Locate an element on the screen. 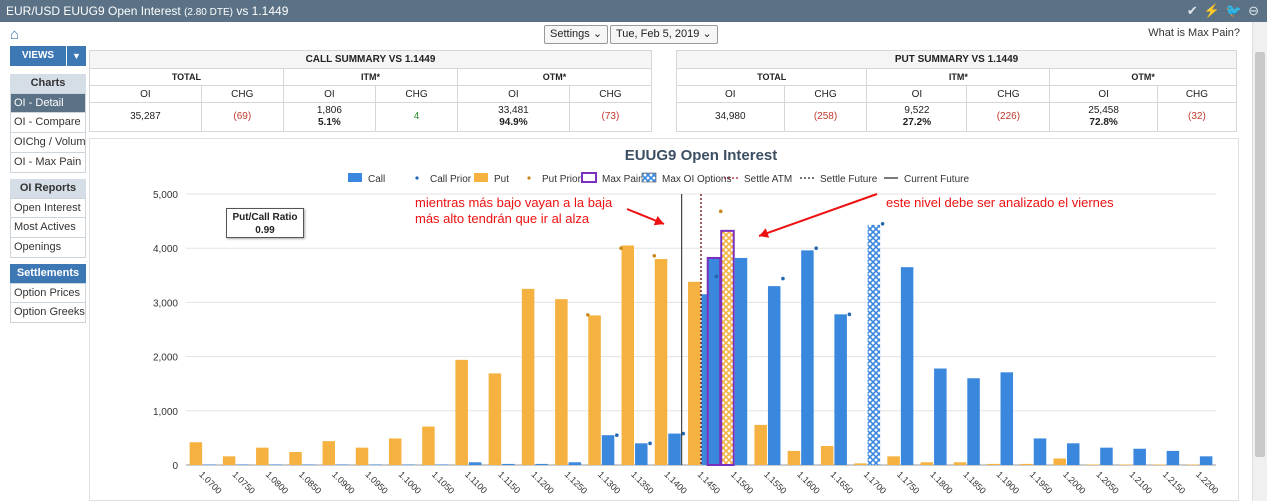 Image resolution: width=1267 pixels, height=502 pixels. lightning-icon: ⚡ is located at coordinates (1212, 11).